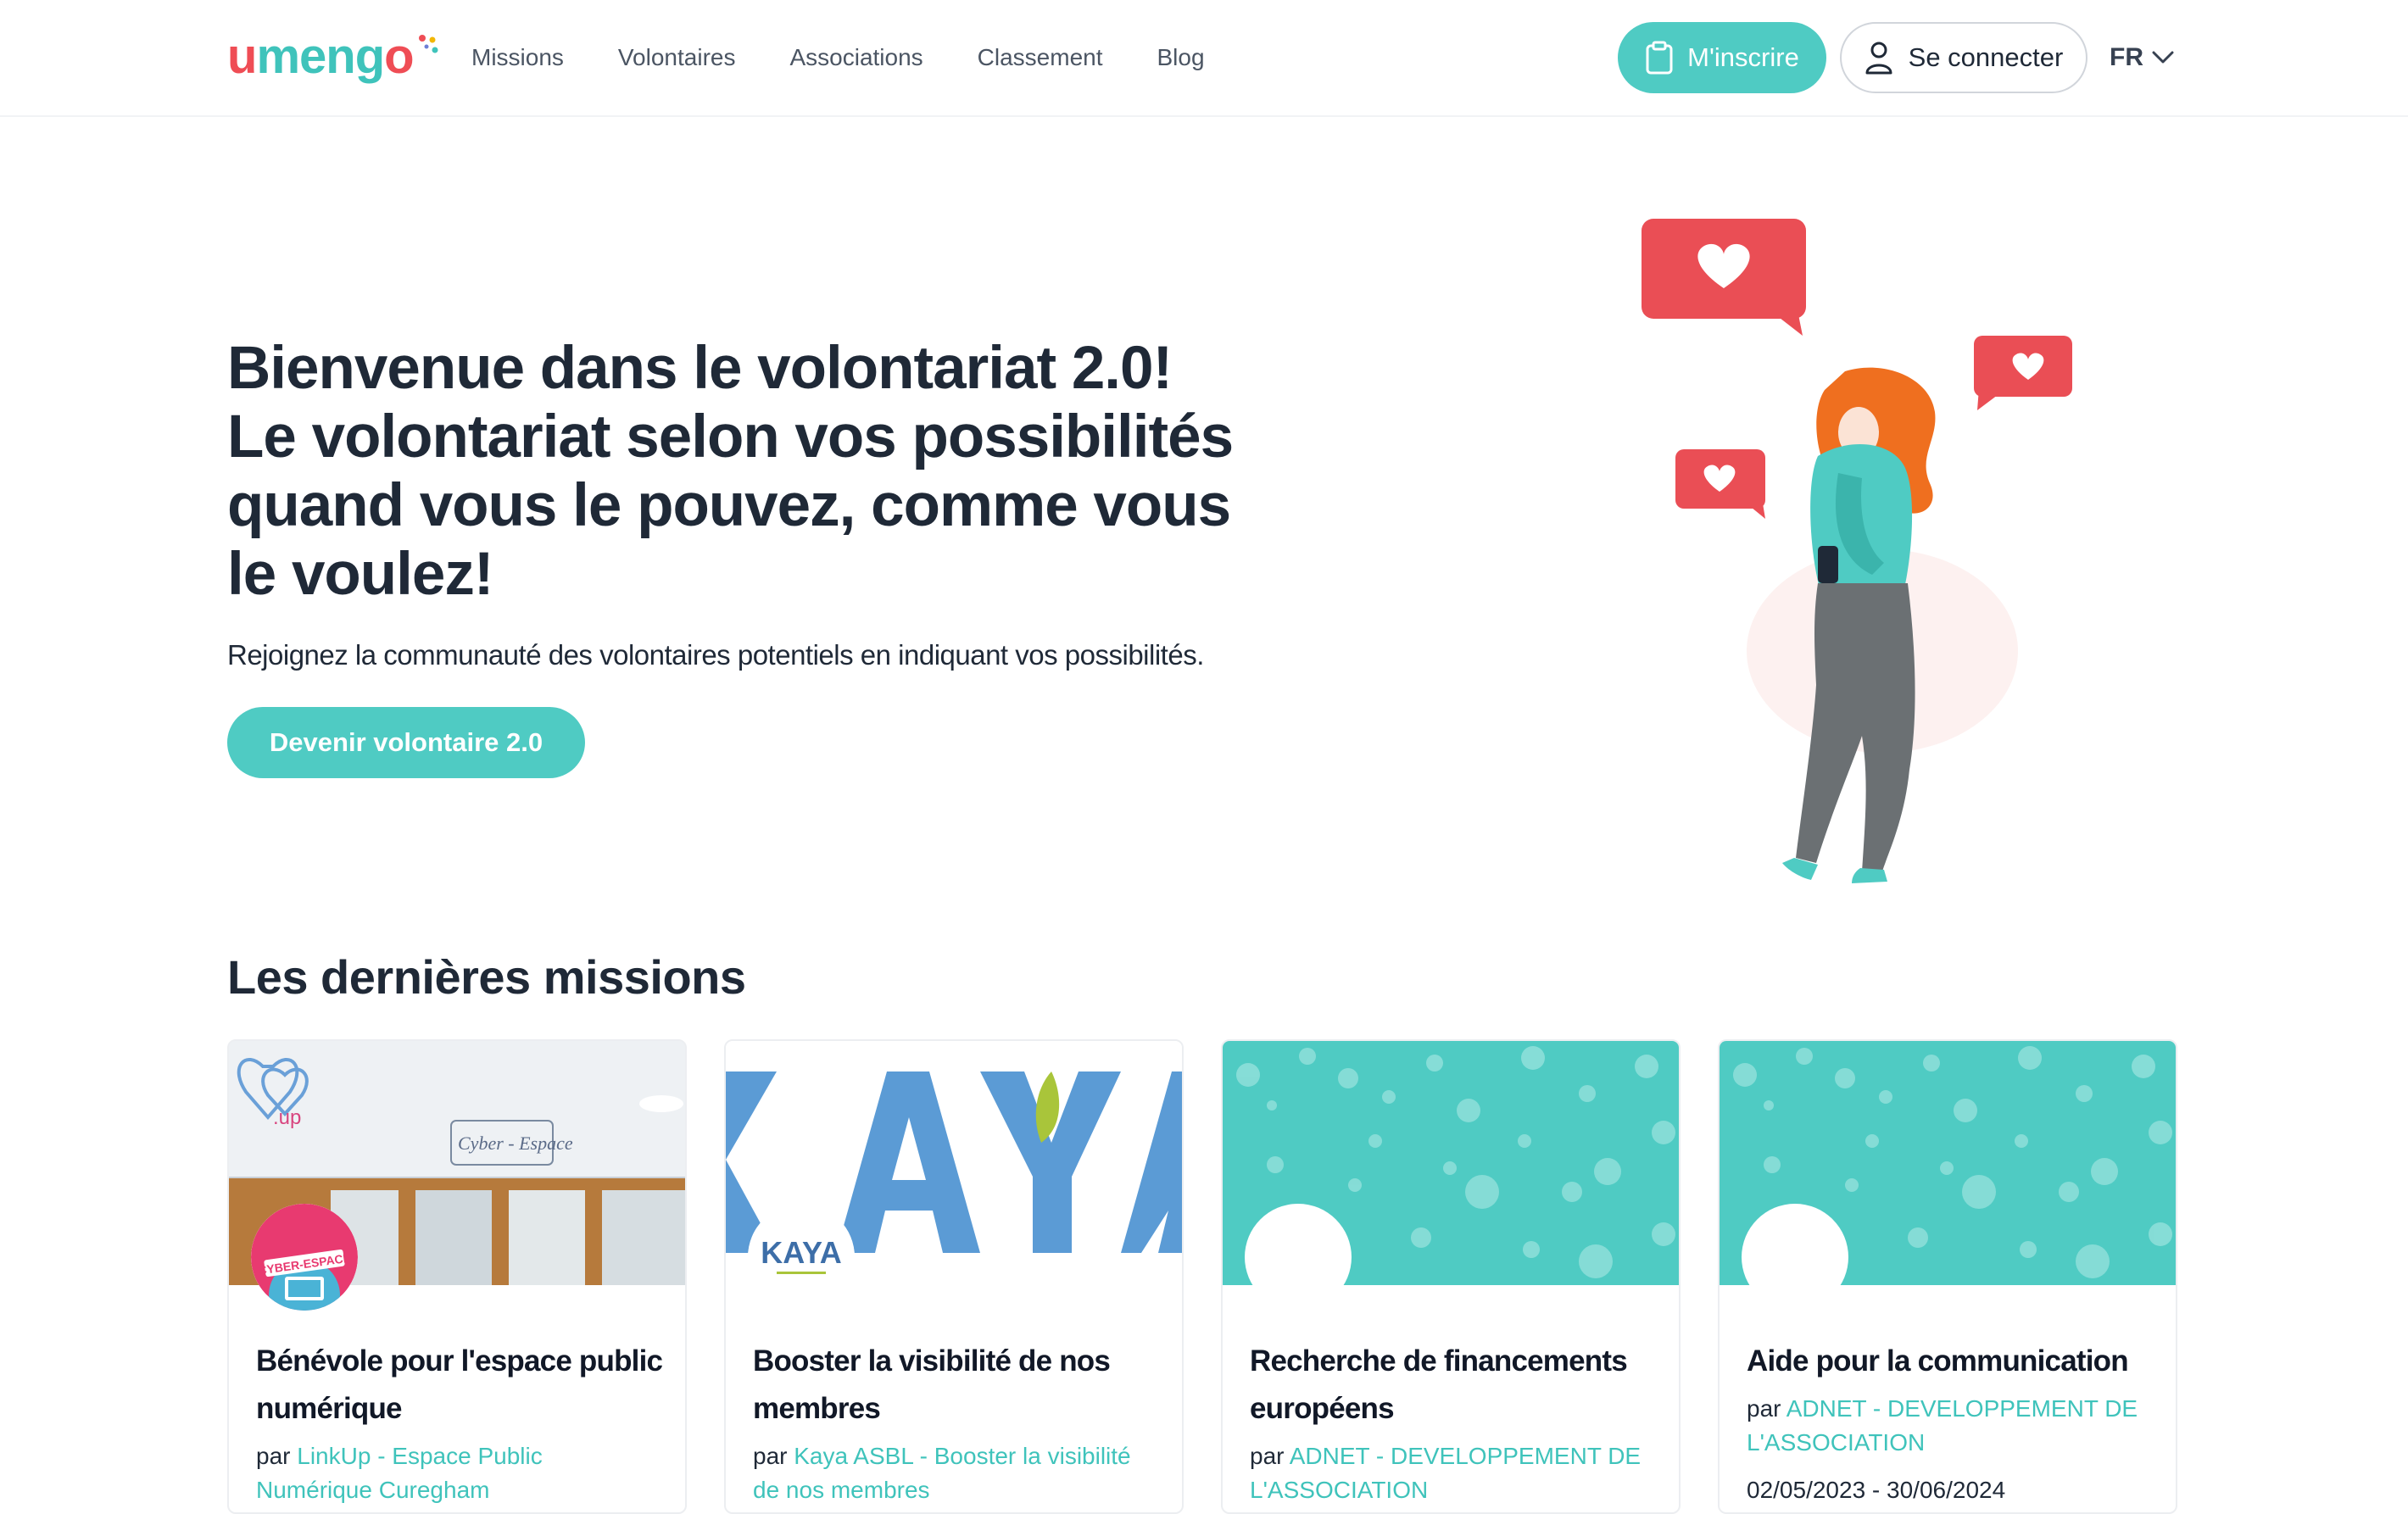  Describe the element at coordinates (1828, 564) in the screenshot. I see `phone-icon` at that location.